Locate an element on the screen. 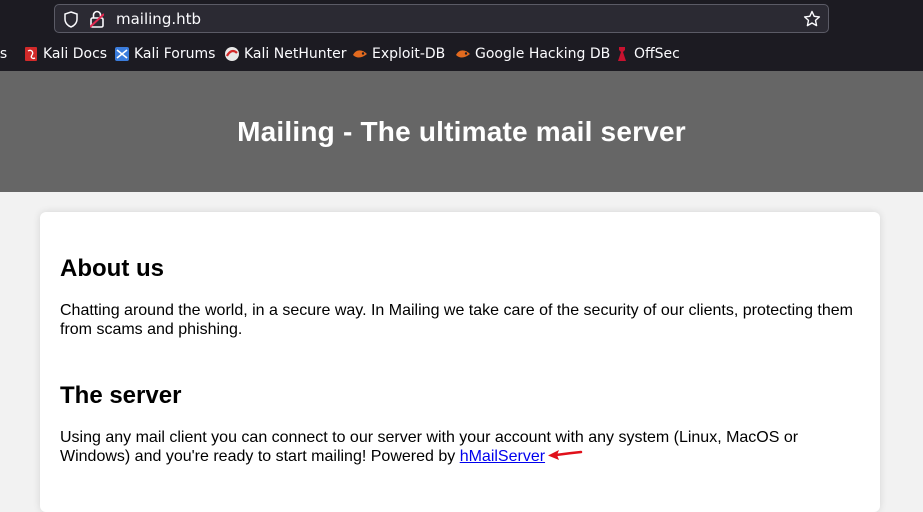 The width and height of the screenshot is (923, 512). bookmark-offsec: OffSec is located at coordinates (647, 54).